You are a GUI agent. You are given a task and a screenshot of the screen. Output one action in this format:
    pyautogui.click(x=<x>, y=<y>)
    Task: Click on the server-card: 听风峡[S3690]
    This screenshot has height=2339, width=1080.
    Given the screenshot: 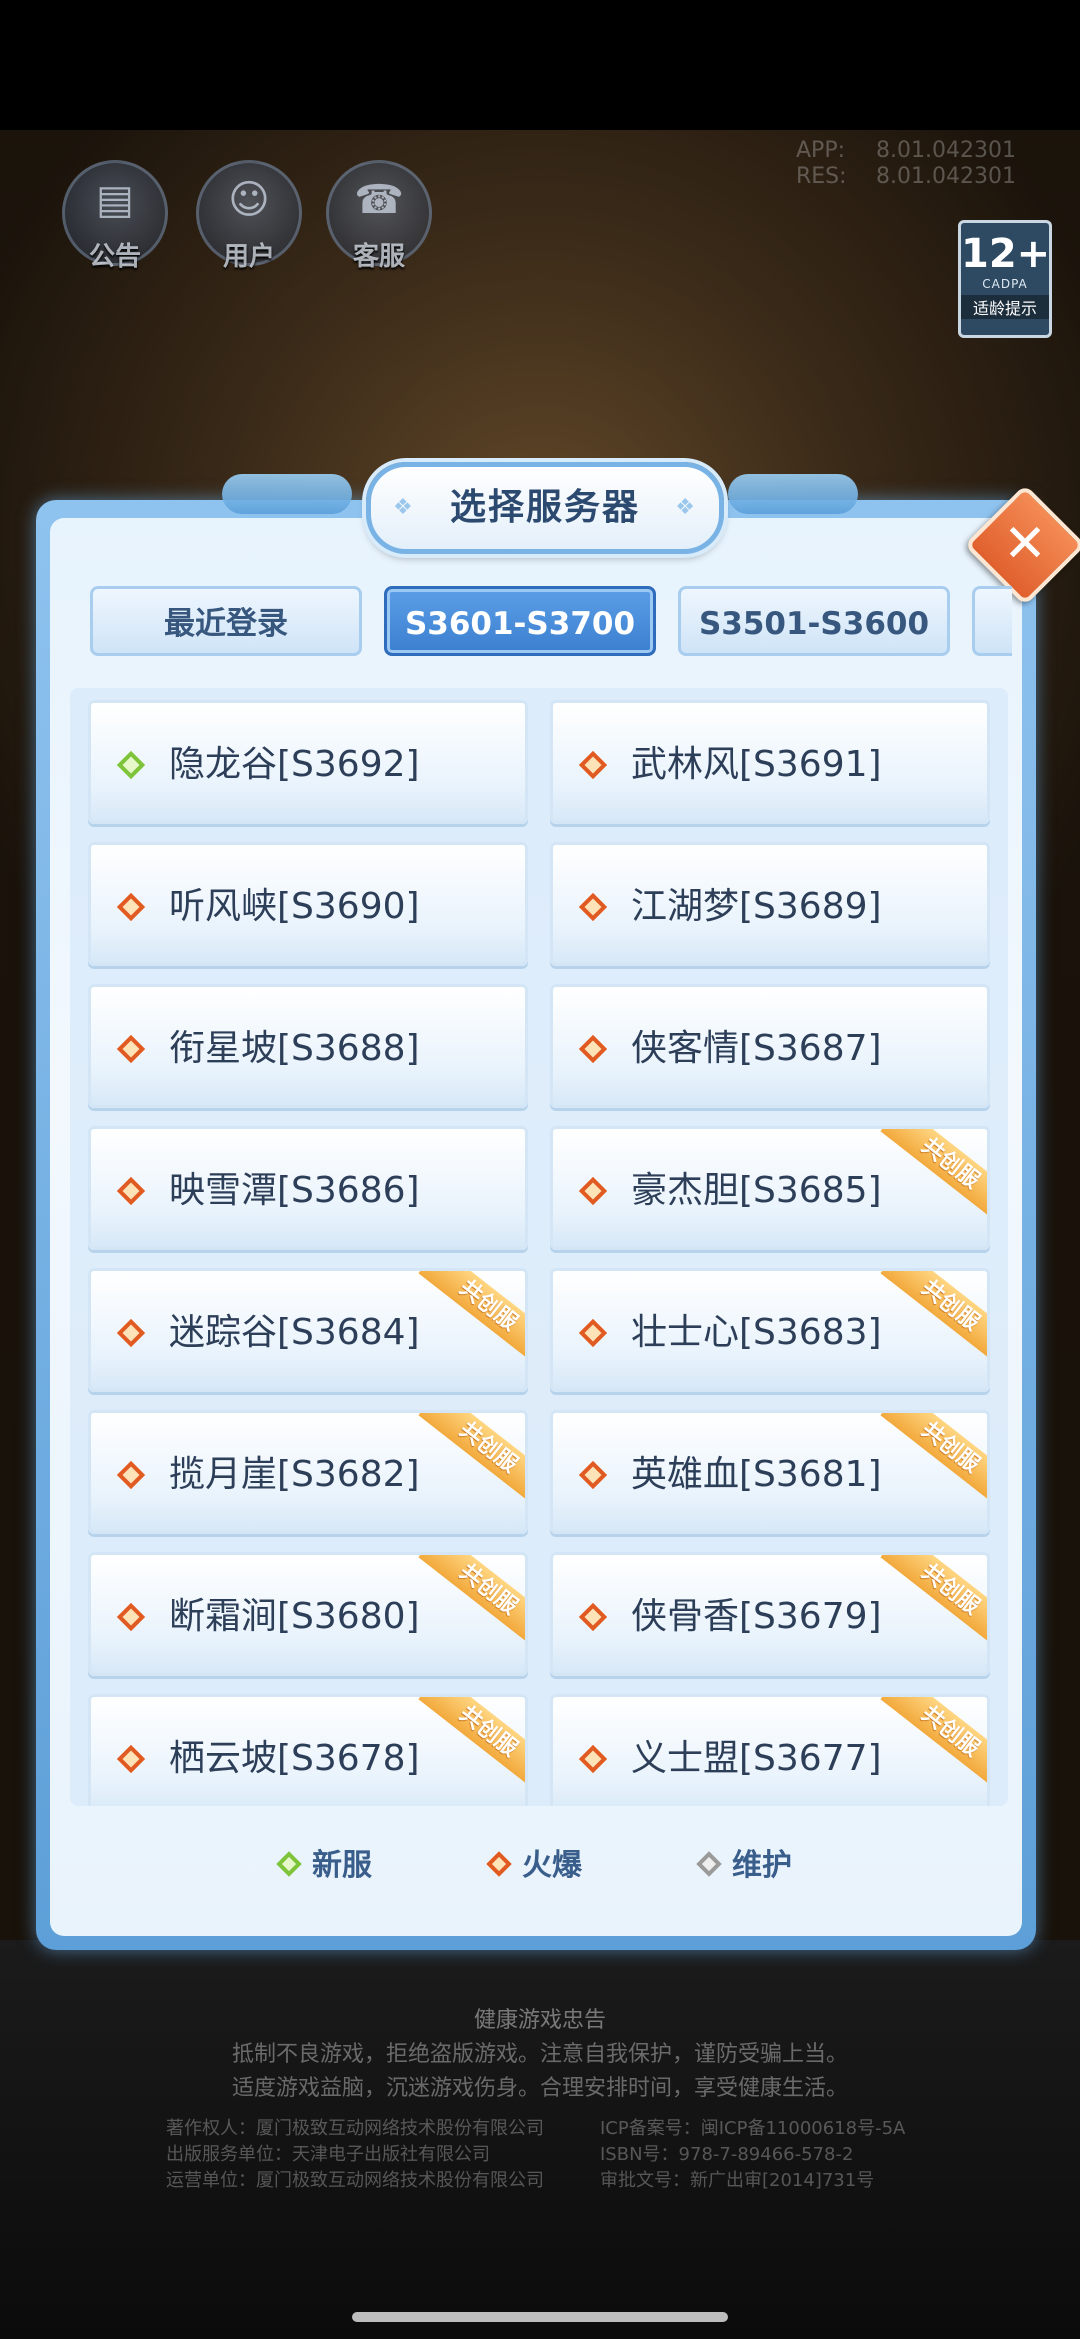 What is the action you would take?
    pyautogui.click(x=308, y=904)
    